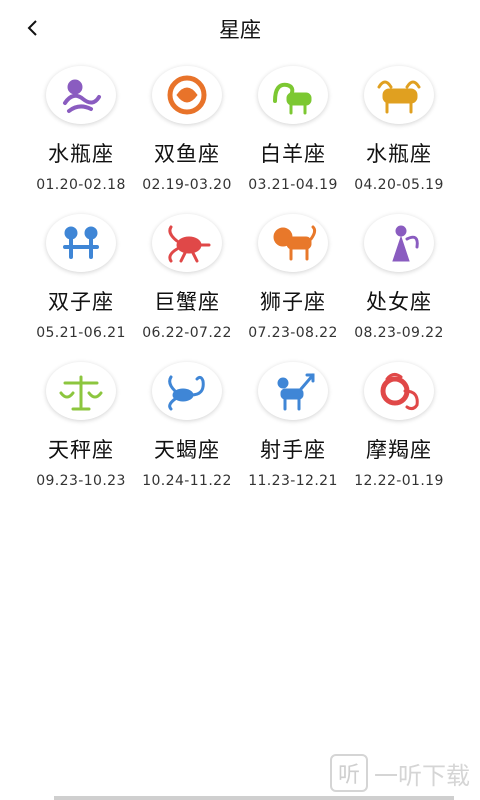 This screenshot has width=480, height=800. What do you see at coordinates (399, 432) in the screenshot?
I see `zodiac-card: 摩羯座 12.22-01.19` at bounding box center [399, 432].